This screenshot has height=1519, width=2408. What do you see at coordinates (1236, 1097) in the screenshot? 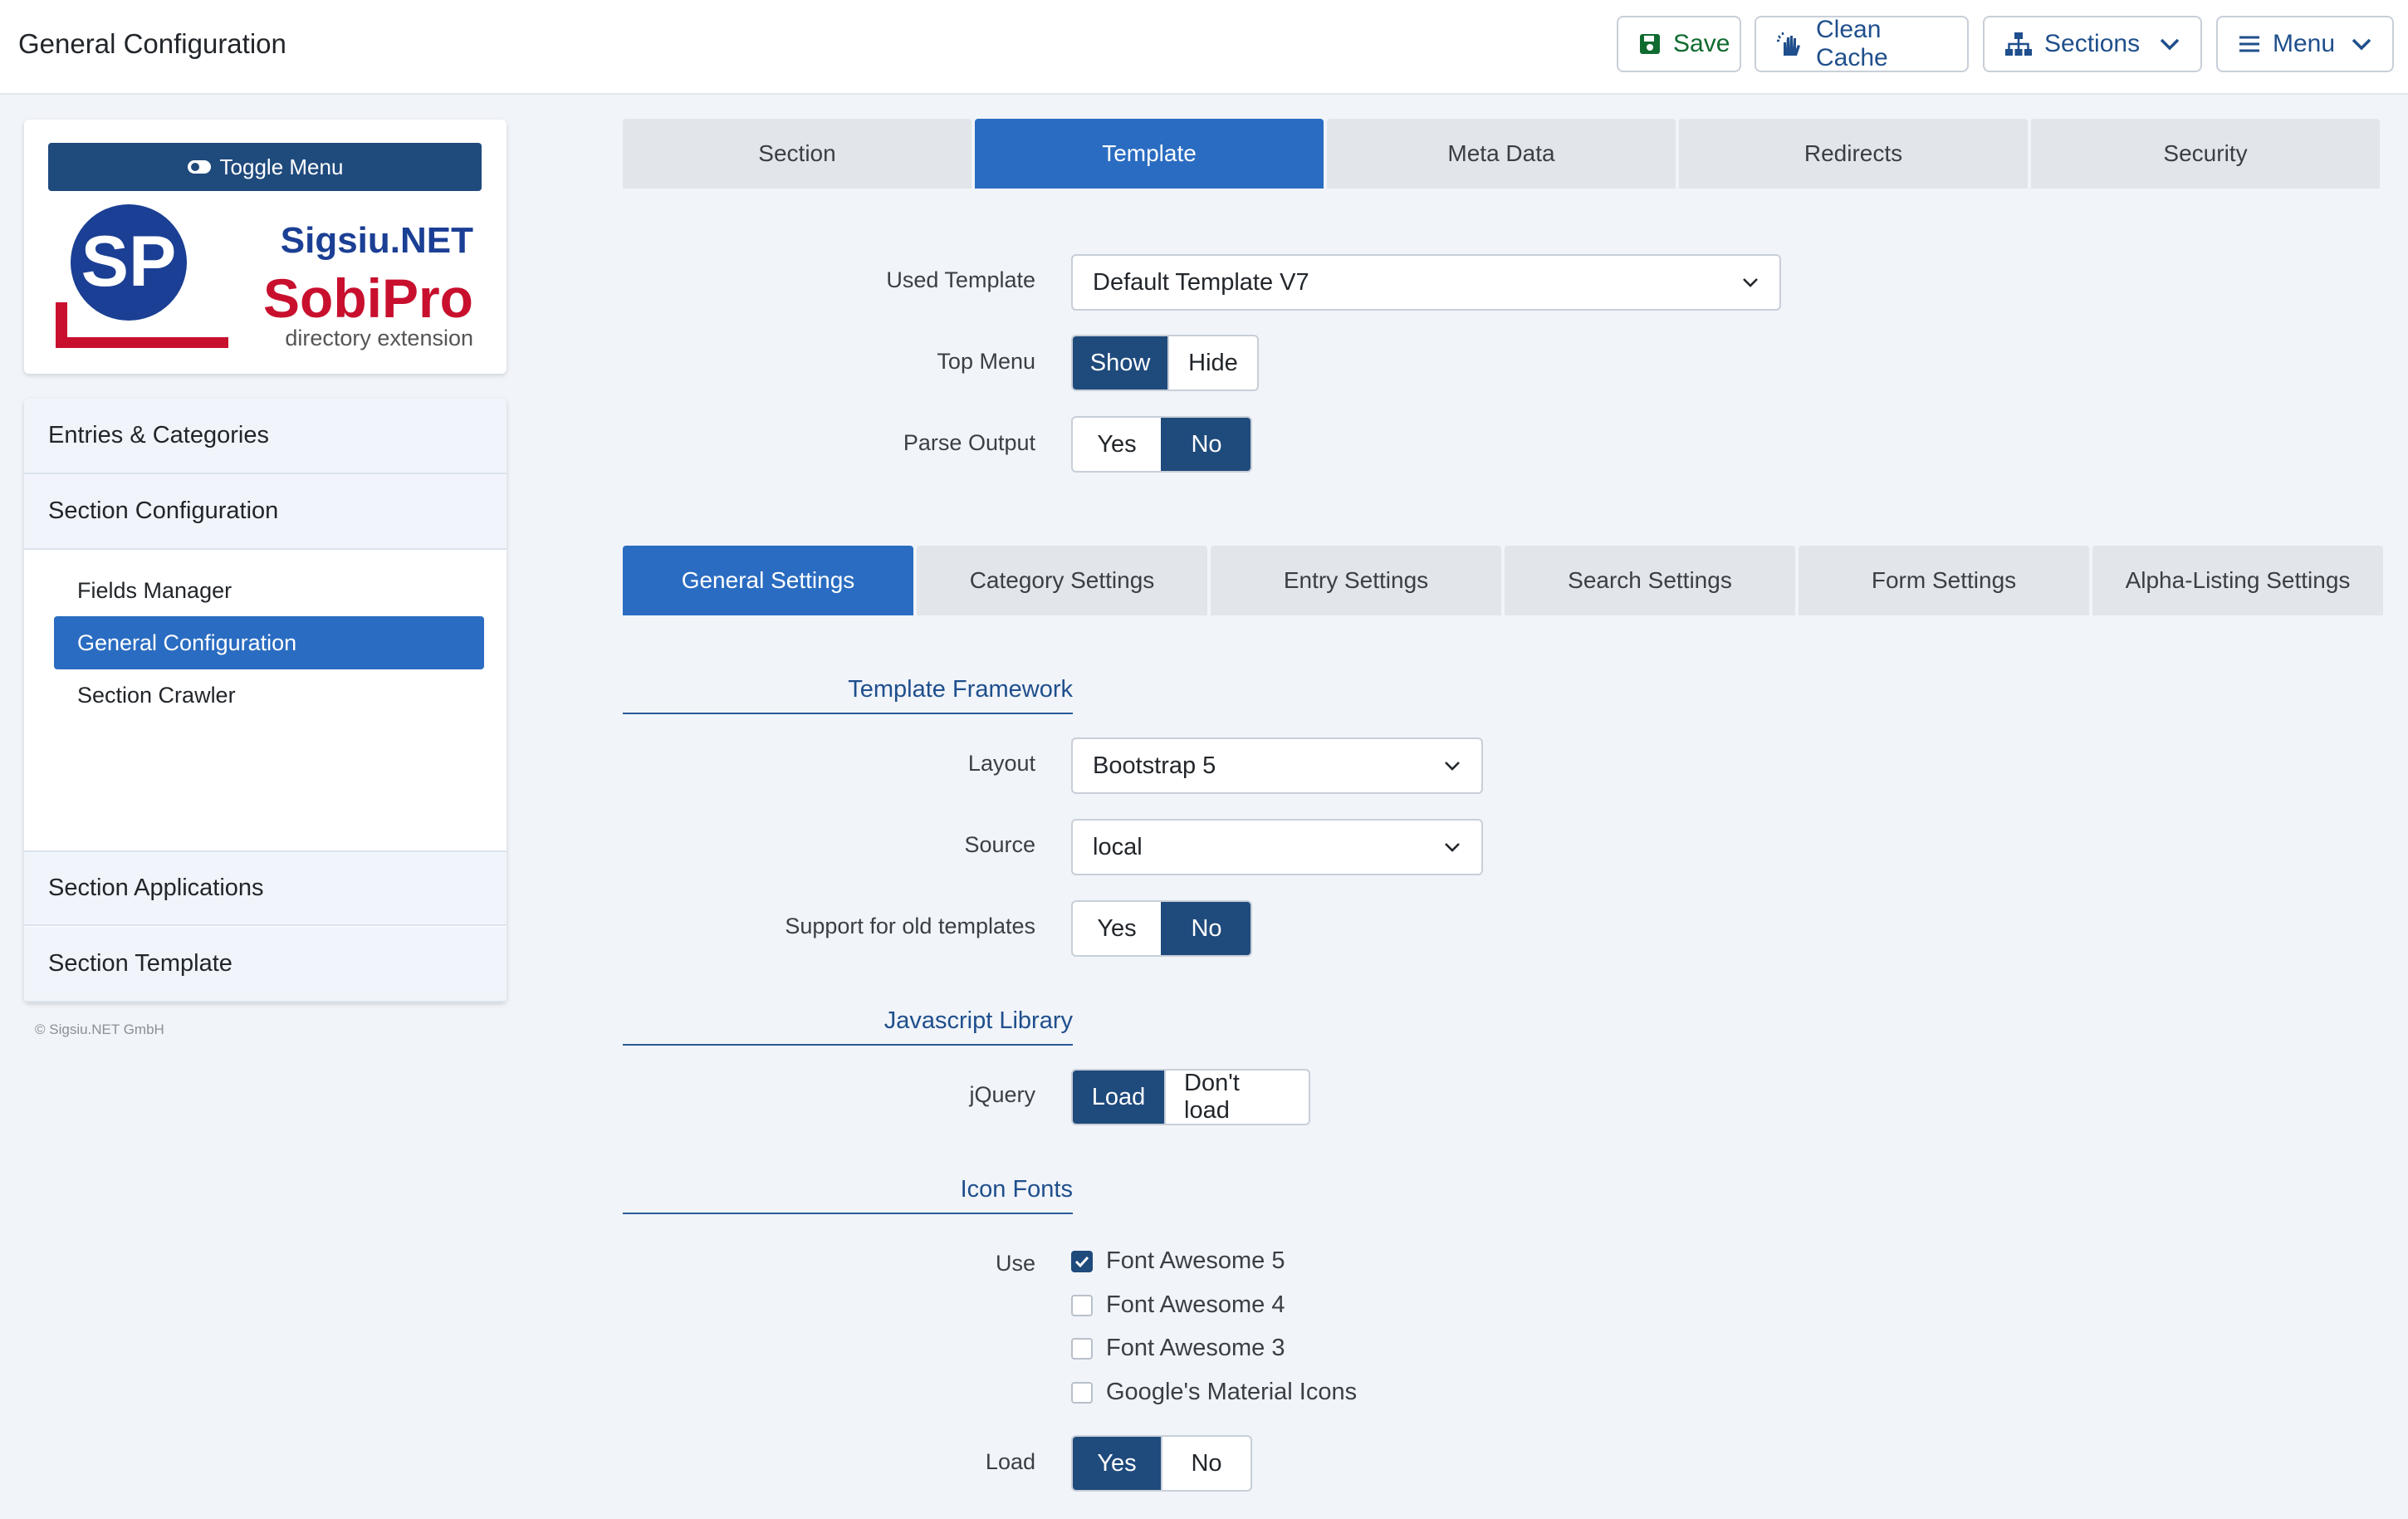
I see `jquery-dont-load-option: Don't load` at bounding box center [1236, 1097].